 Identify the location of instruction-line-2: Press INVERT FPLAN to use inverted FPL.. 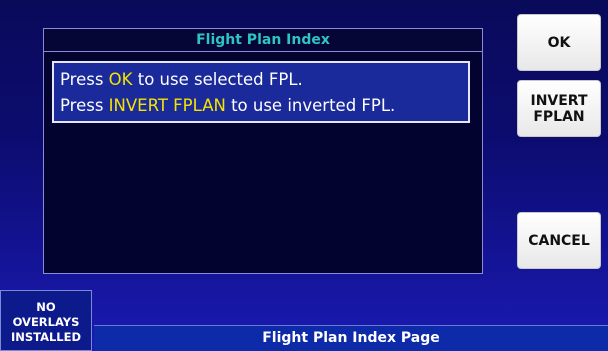
(261, 106).